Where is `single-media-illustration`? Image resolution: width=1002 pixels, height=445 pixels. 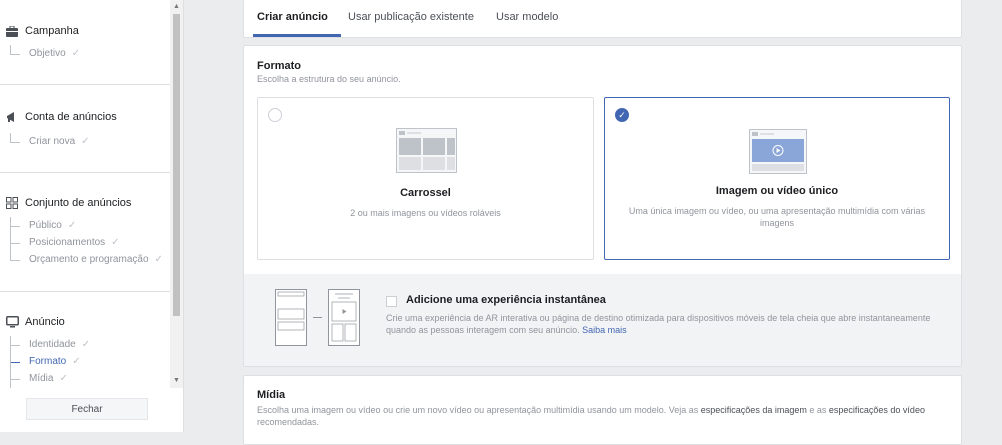
single-media-illustration is located at coordinates (778, 151).